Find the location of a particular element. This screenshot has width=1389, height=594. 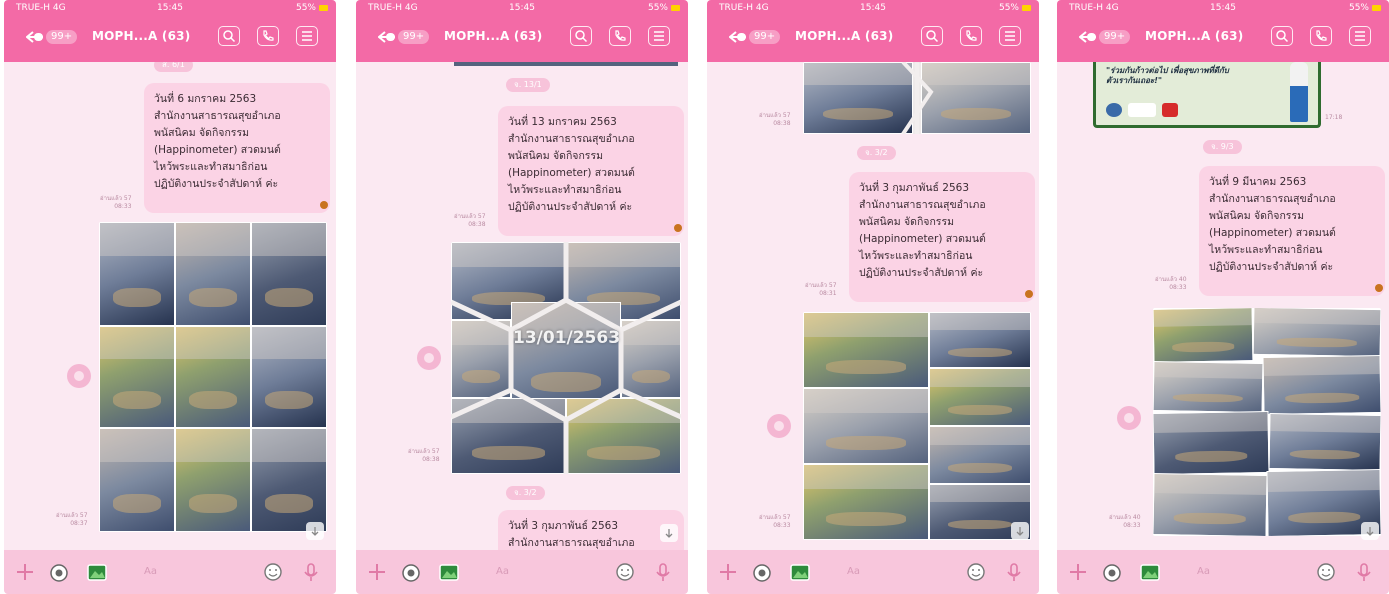

message-time: 08:33 is located at coordinates (1178, 287).